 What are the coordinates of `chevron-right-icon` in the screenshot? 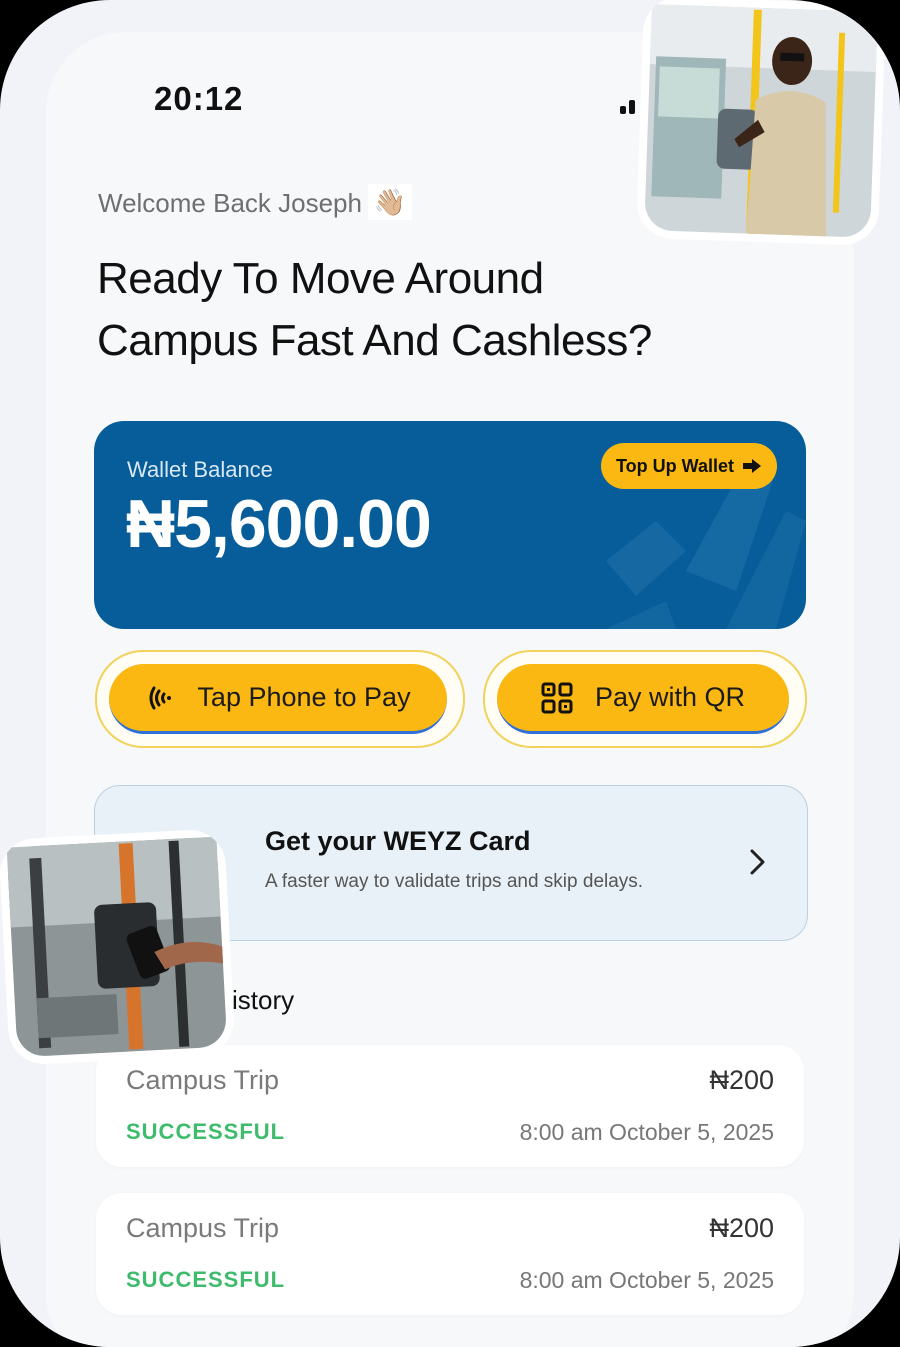 It's located at (758, 862).